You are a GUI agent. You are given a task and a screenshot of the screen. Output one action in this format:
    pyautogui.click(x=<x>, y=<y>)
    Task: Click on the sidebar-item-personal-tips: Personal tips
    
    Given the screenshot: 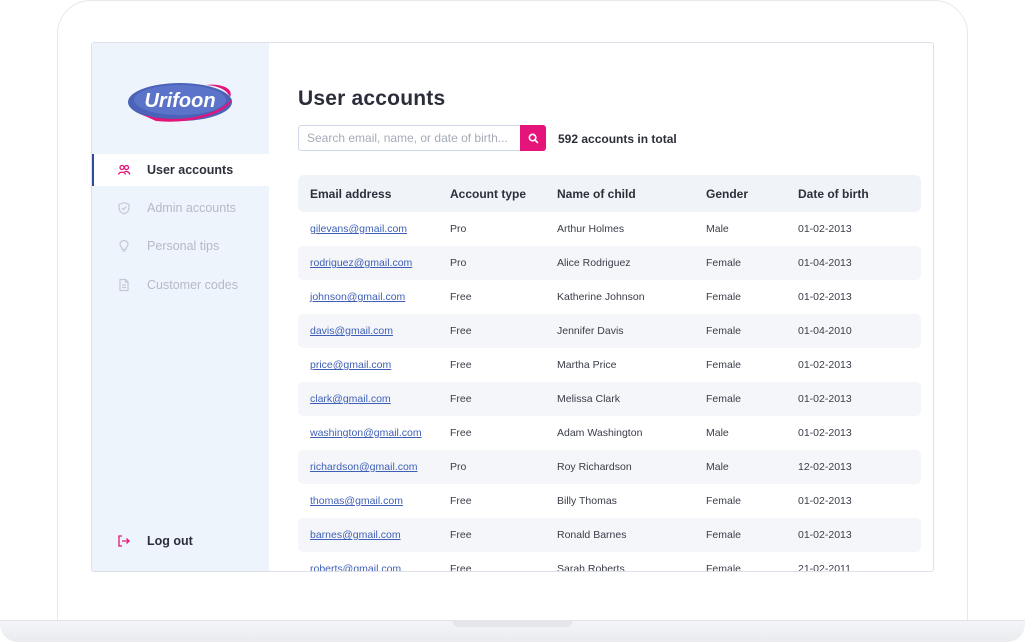 What is the action you would take?
    pyautogui.click(x=180, y=246)
    